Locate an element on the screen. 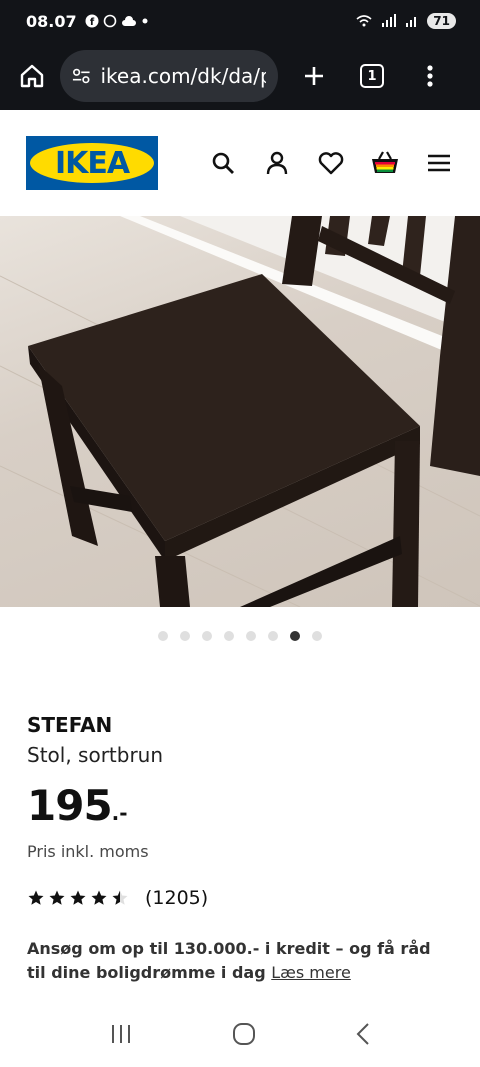 This screenshot has height=1067, width=480. menu-button is located at coordinates (439, 163).